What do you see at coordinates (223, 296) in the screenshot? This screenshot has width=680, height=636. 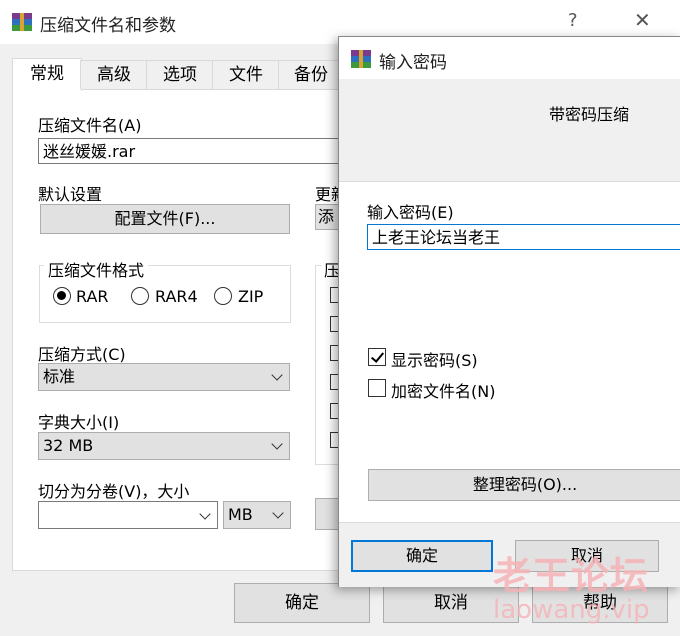 I see `format-zip-radio` at bounding box center [223, 296].